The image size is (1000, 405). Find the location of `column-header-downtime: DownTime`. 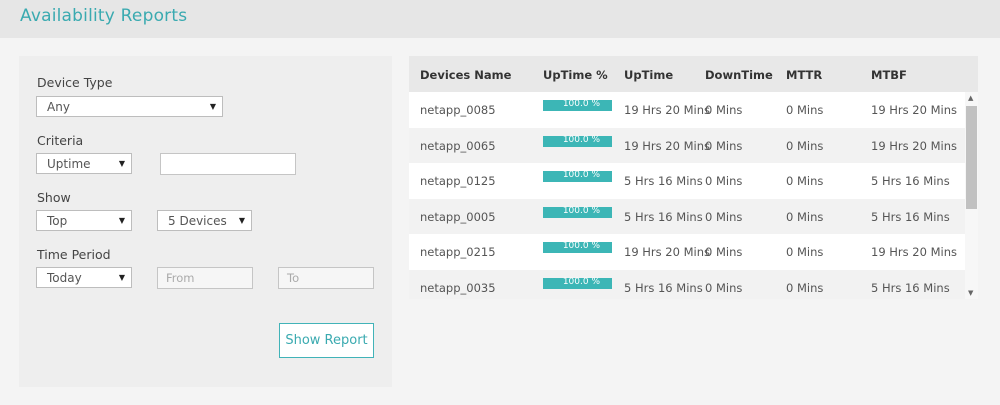

column-header-downtime: DownTime is located at coordinates (739, 75).